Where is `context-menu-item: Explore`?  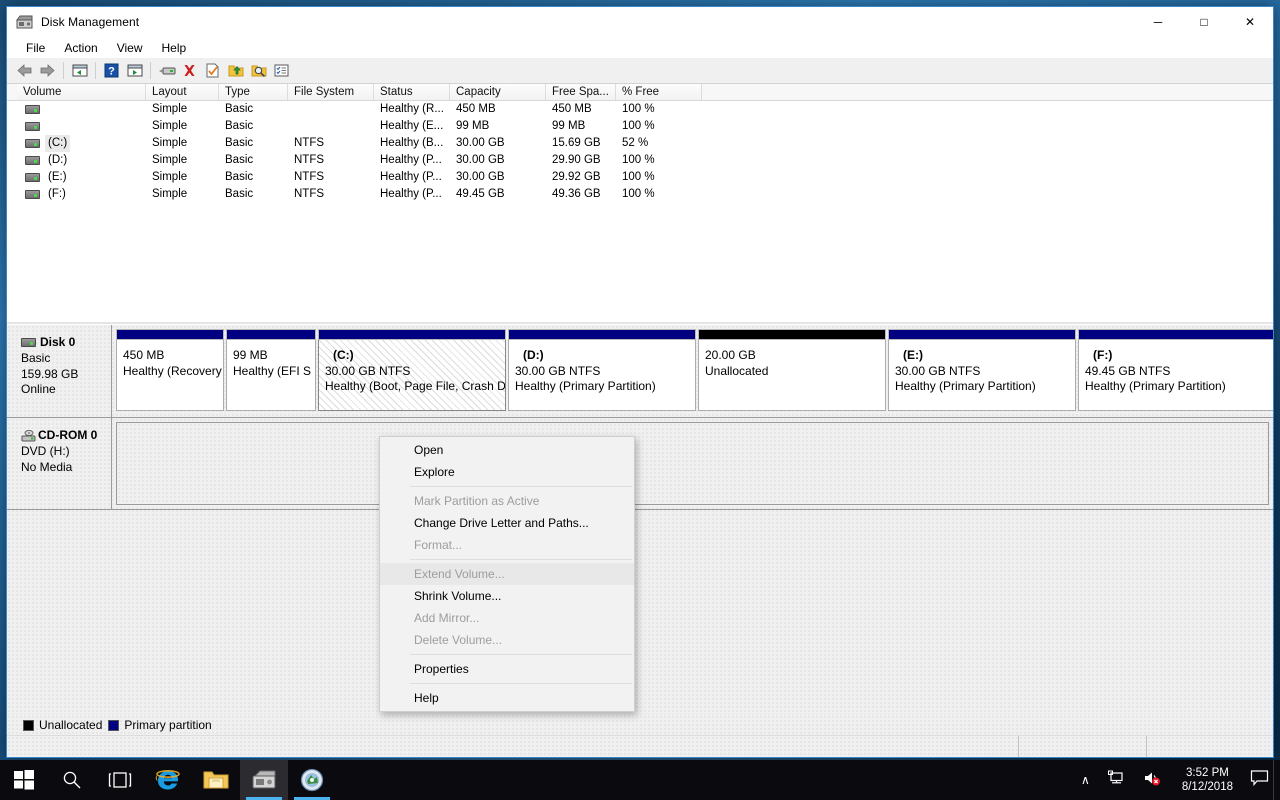
context-menu-item: Explore is located at coordinates (507, 472).